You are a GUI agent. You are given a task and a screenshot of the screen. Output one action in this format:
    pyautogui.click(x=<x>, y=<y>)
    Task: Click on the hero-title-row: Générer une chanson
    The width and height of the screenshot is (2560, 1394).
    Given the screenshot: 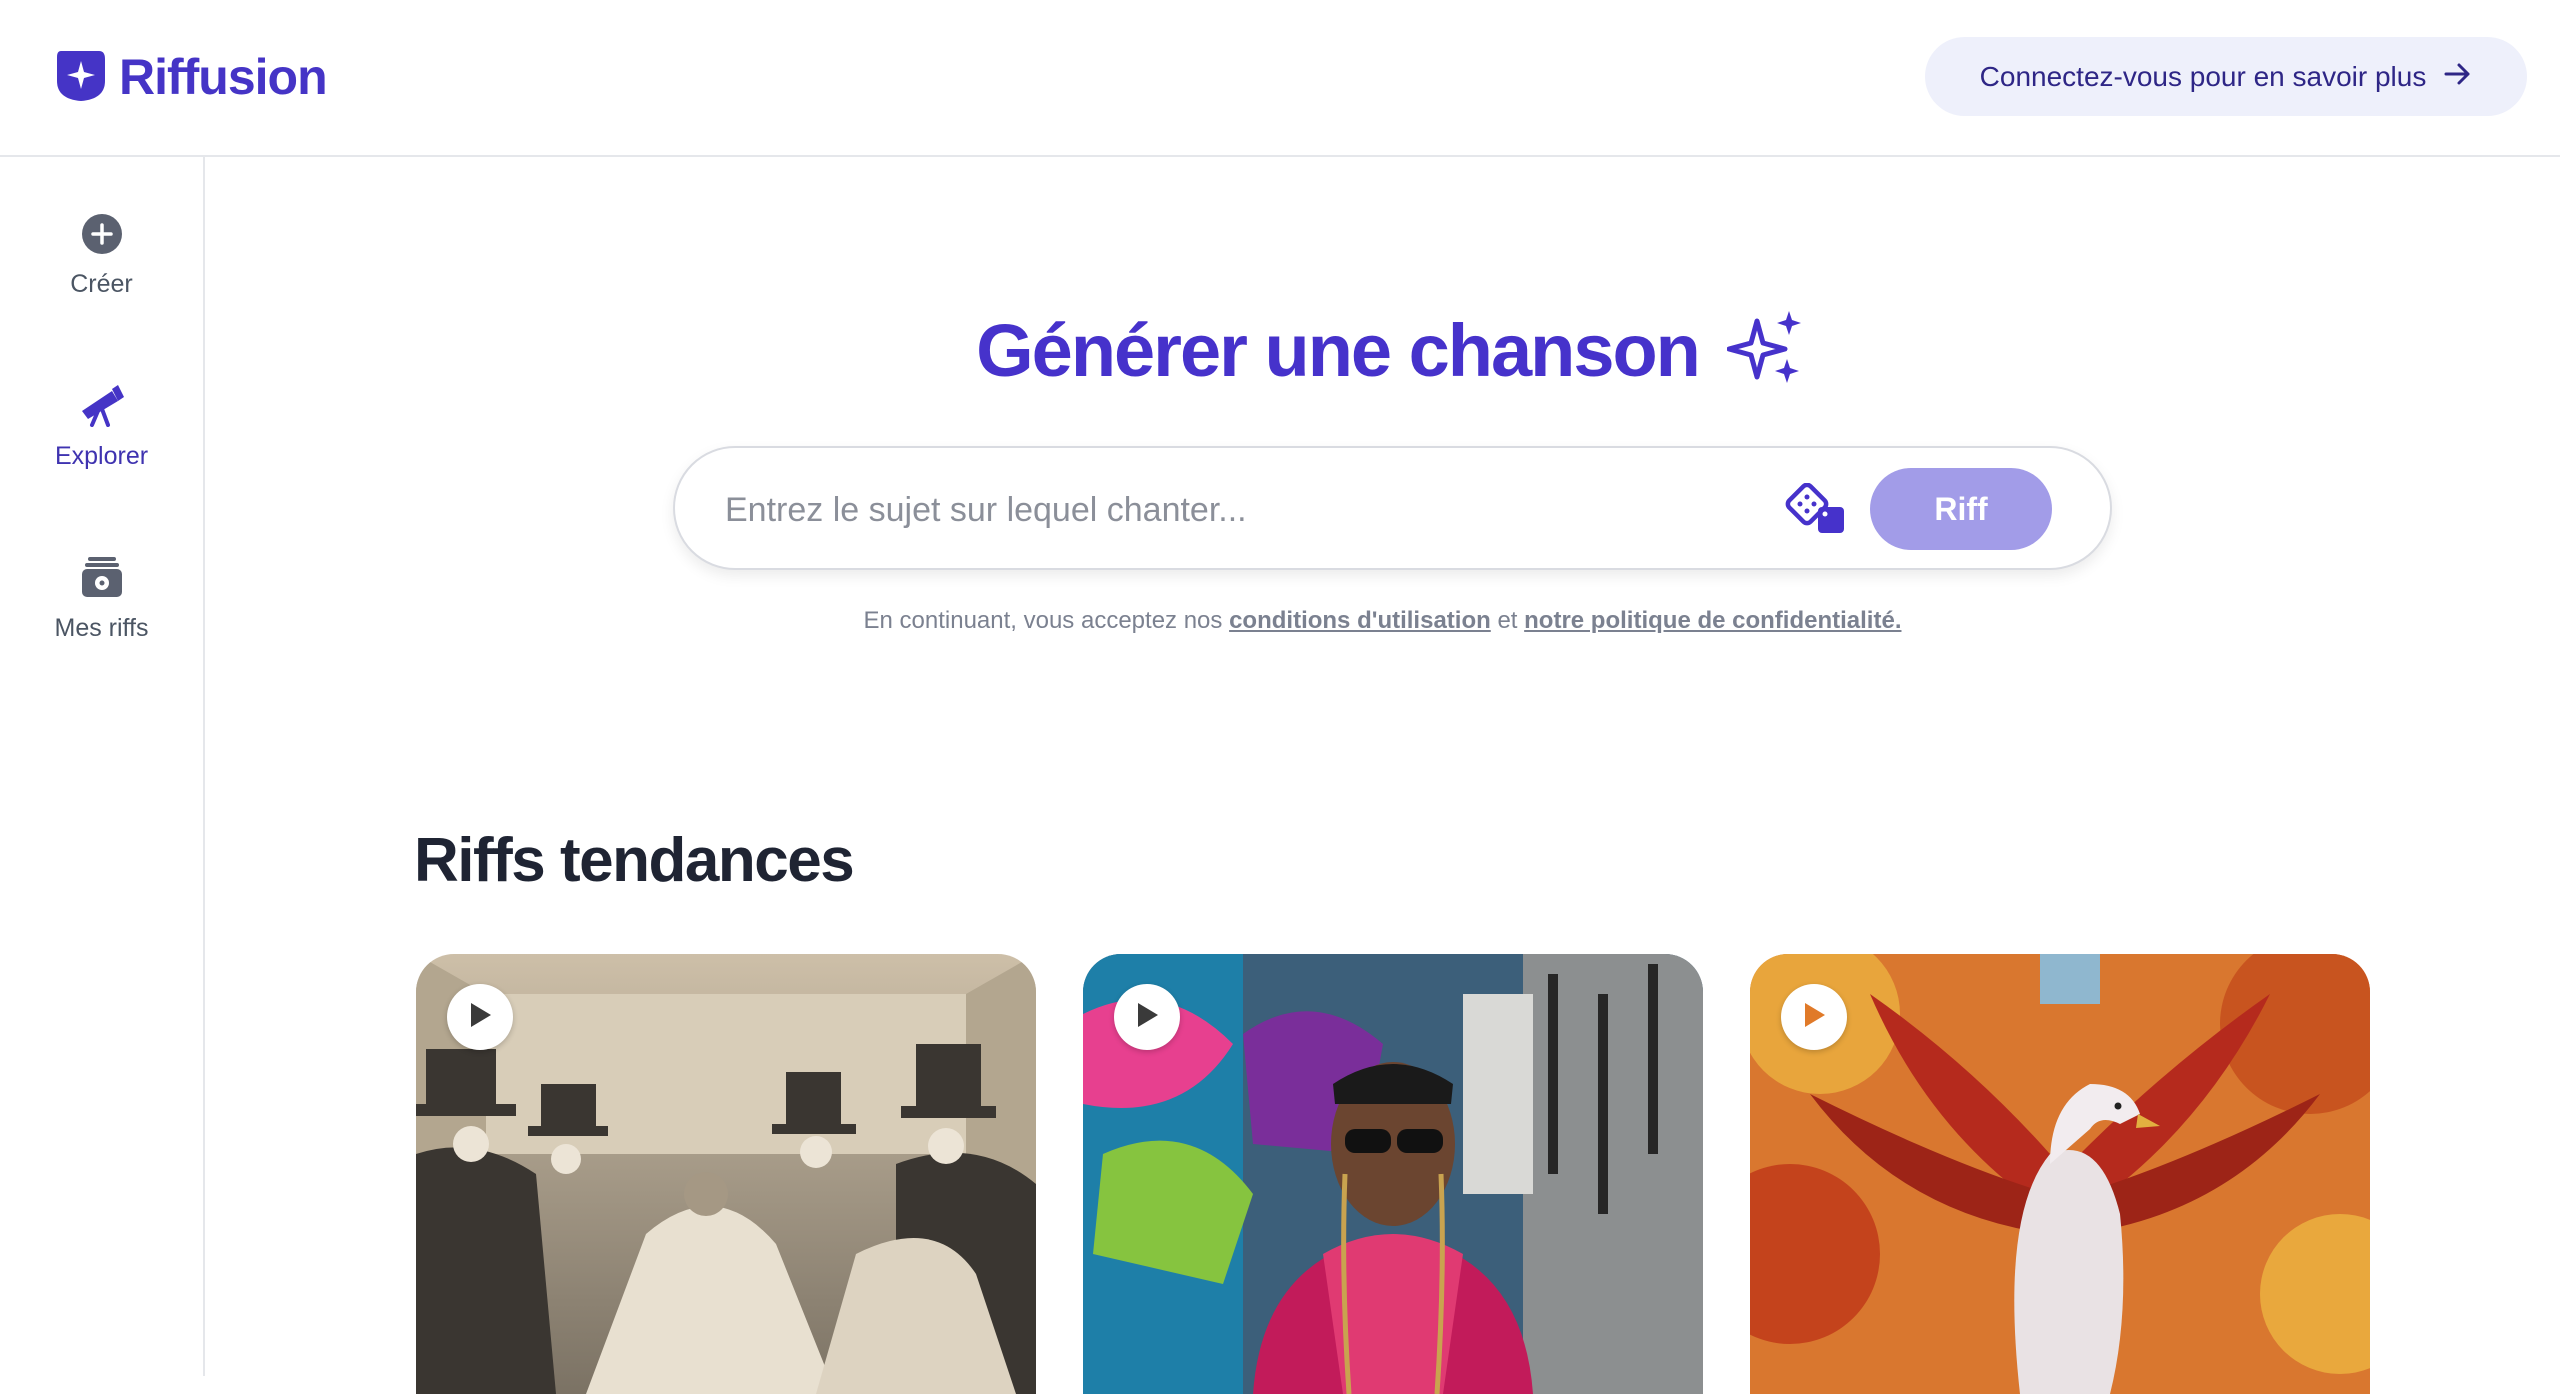 What is the action you would take?
    pyautogui.click(x=1382, y=350)
    